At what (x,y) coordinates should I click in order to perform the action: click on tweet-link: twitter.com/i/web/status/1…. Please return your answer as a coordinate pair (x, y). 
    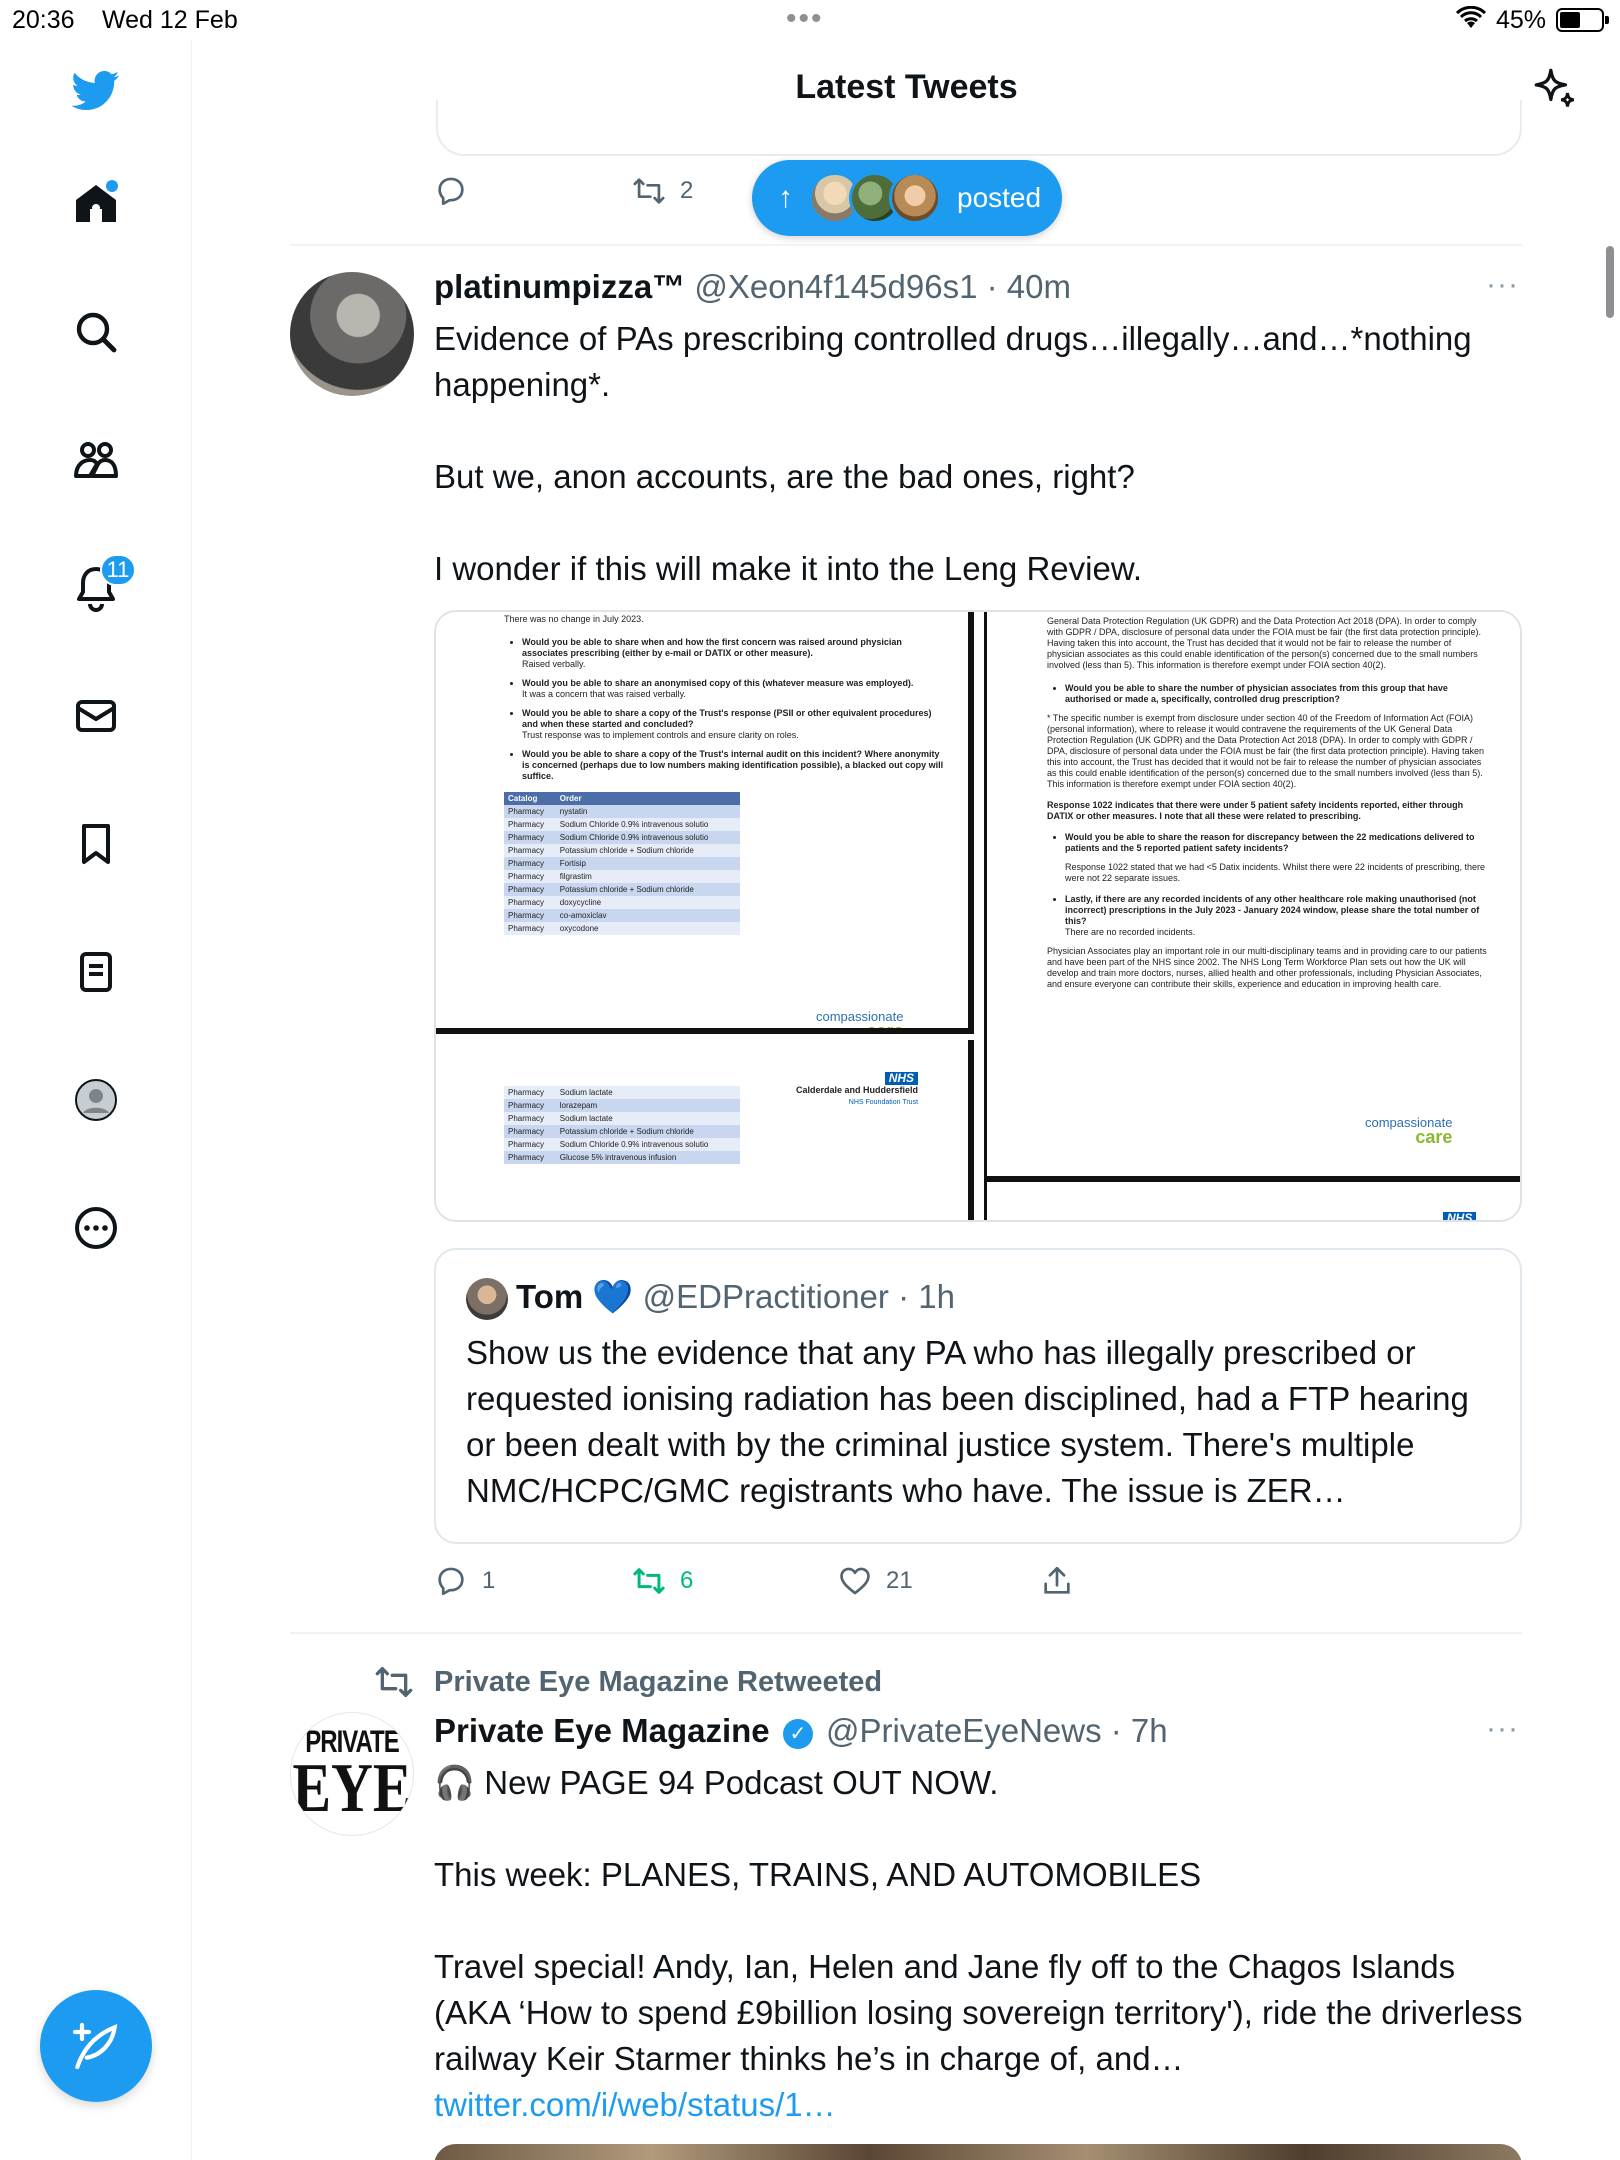
    Looking at the image, I should click on (635, 2104).